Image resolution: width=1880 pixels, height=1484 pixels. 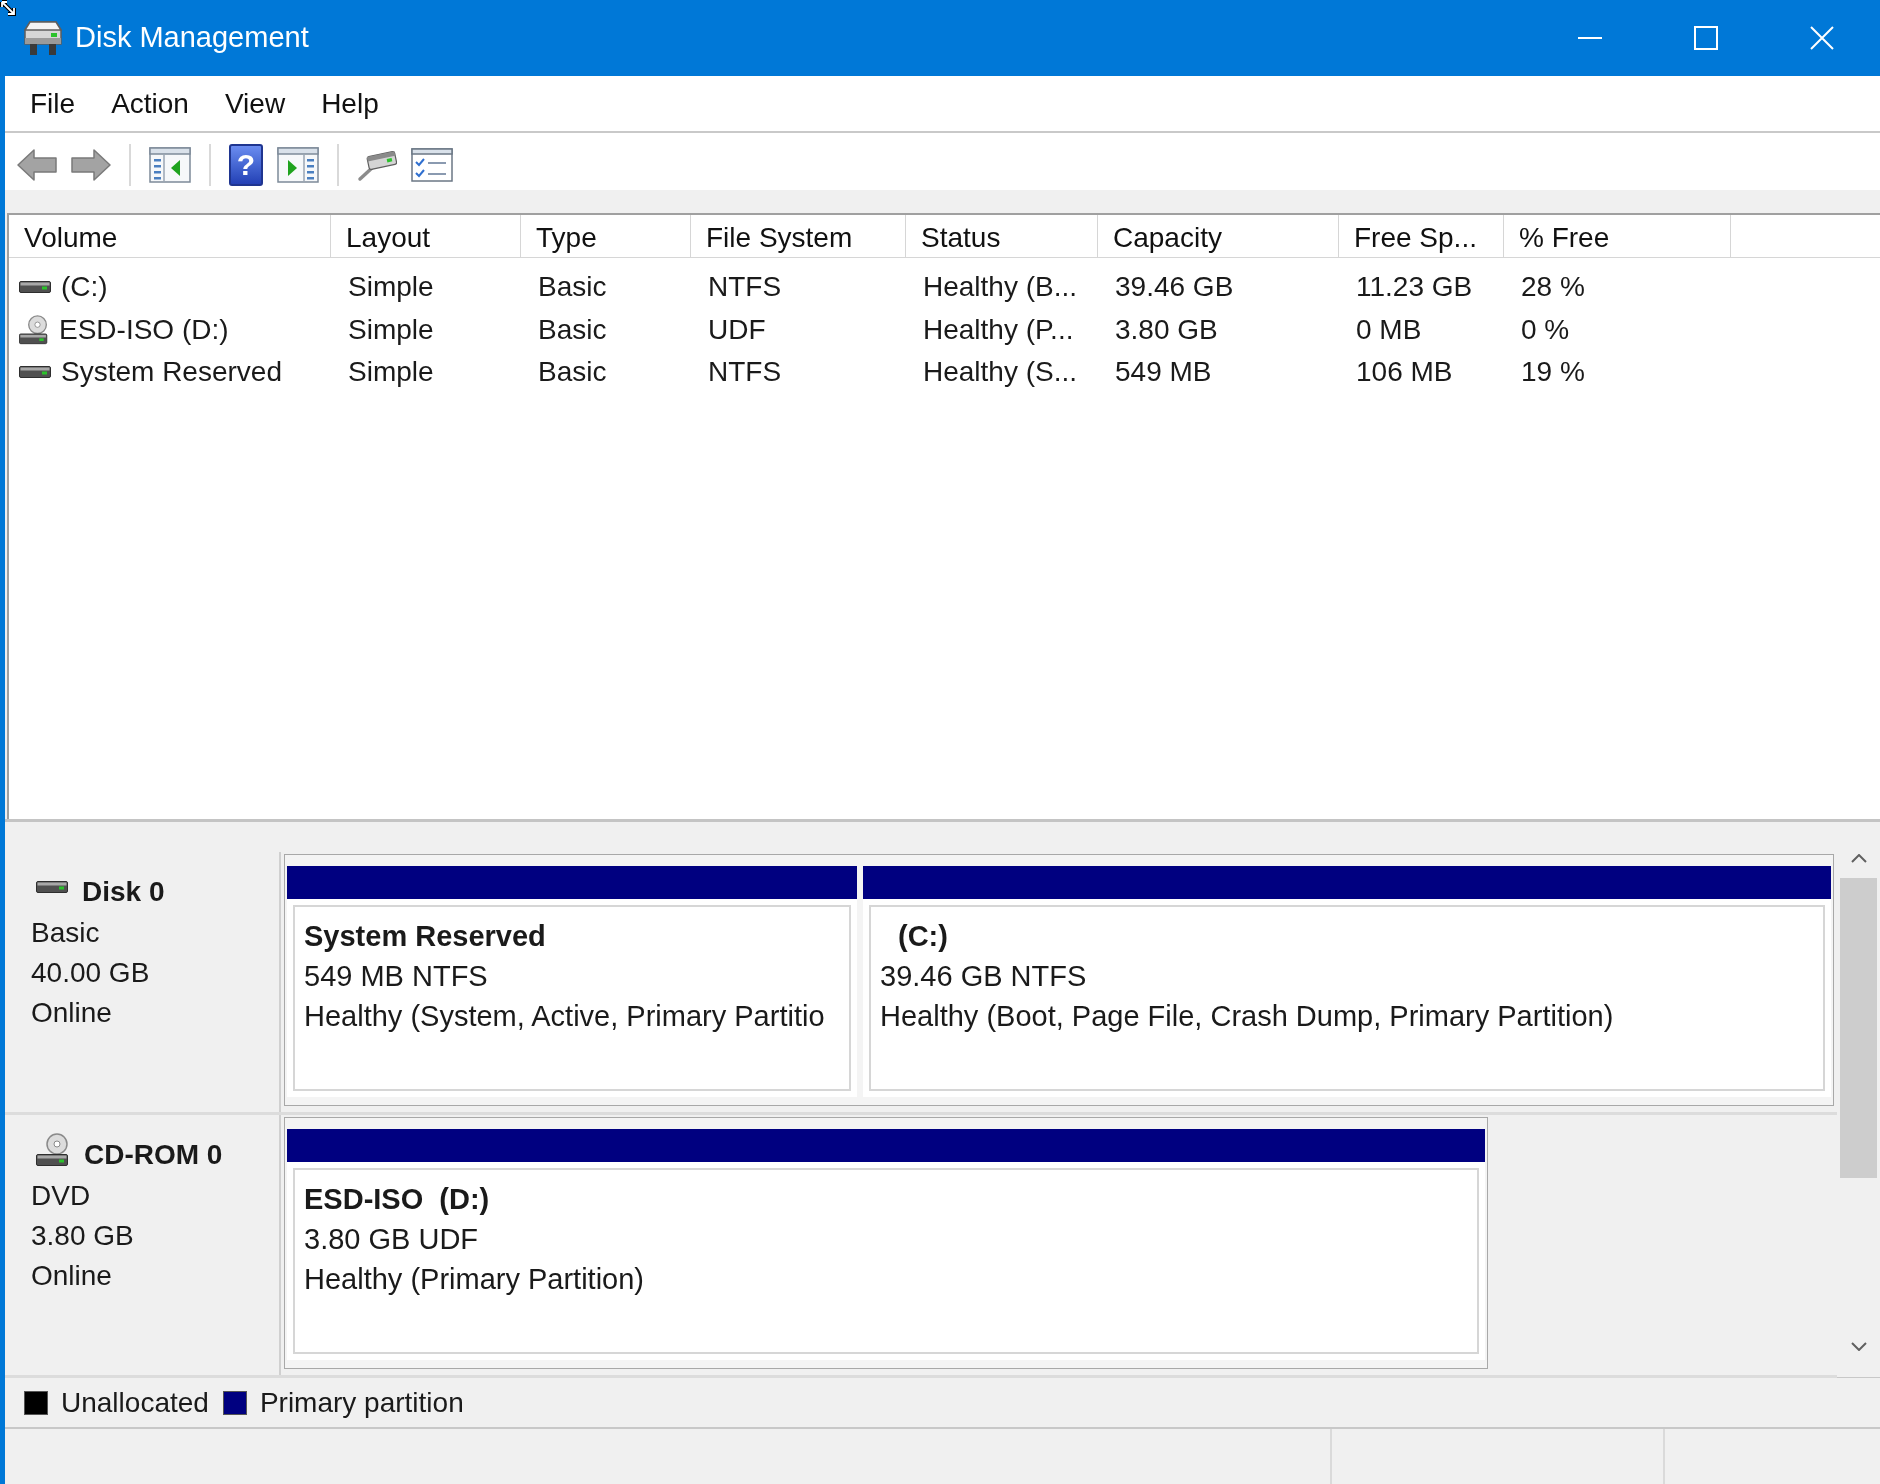 What do you see at coordinates (396, 977) in the screenshot?
I see `partition-size: 549 MB NTFS` at bounding box center [396, 977].